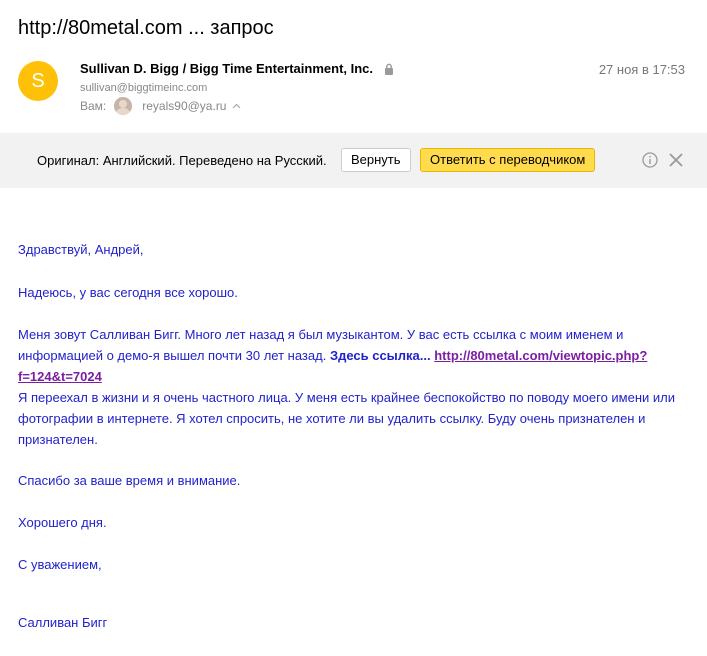 Image resolution: width=707 pixels, height=656 pixels. Describe the element at coordinates (129, 480) in the screenshot. I see `body-paragraph: Спасибо за ваше время и внимание.` at that location.